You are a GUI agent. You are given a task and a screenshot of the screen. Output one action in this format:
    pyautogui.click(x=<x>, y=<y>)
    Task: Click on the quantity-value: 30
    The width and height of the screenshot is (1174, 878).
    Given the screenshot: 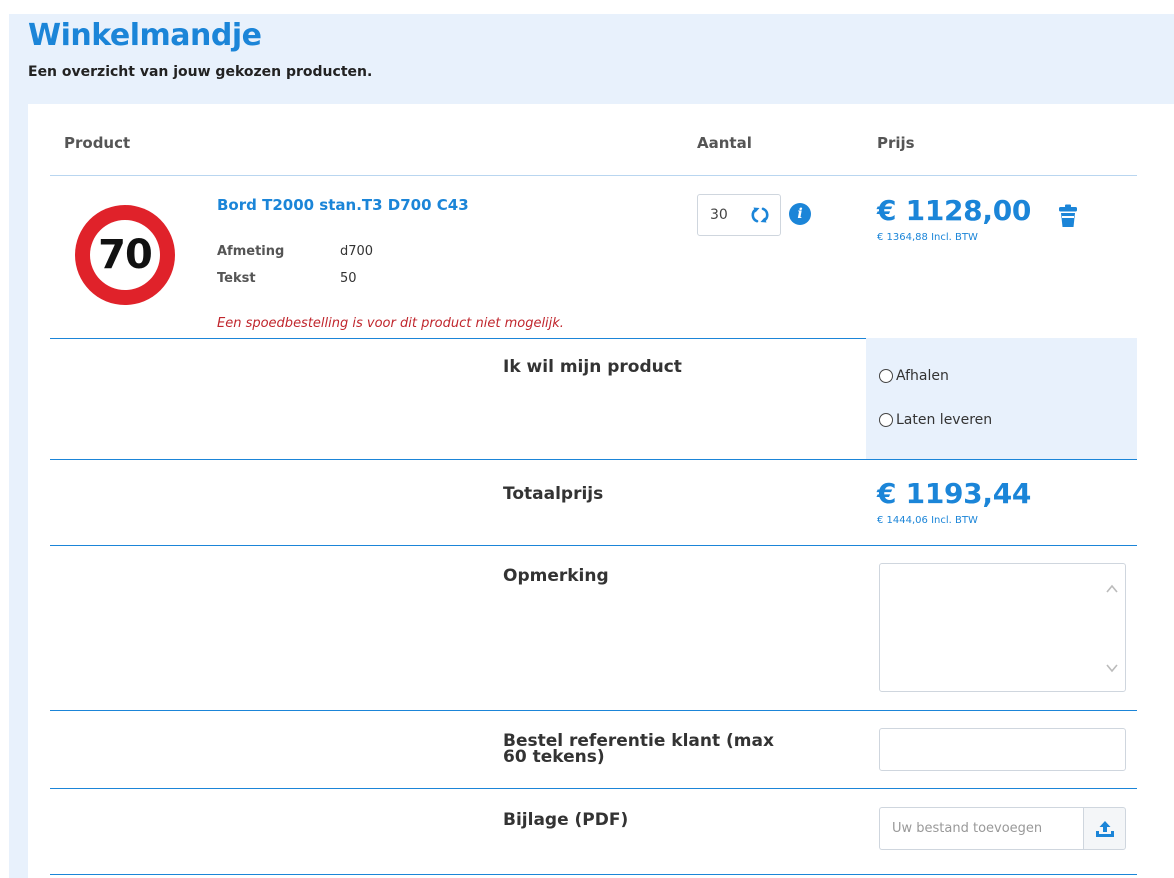 What is the action you would take?
    pyautogui.click(x=719, y=215)
    